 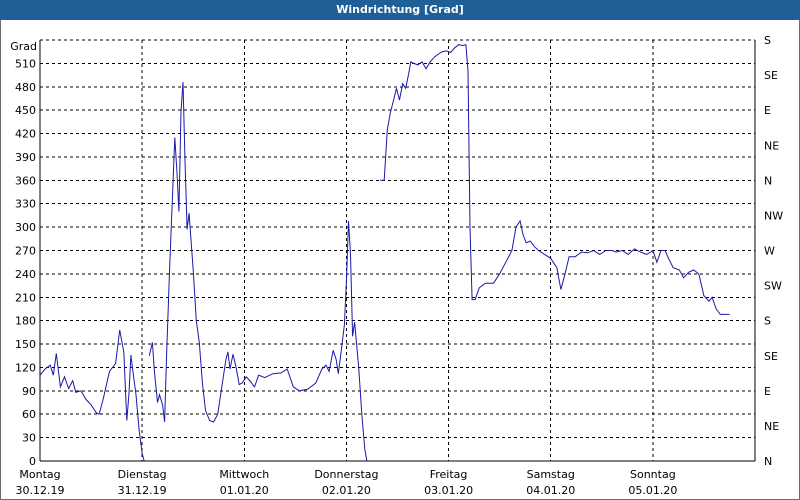 I want to click on x-tick-day-label: Samstag, so click(x=551, y=474).